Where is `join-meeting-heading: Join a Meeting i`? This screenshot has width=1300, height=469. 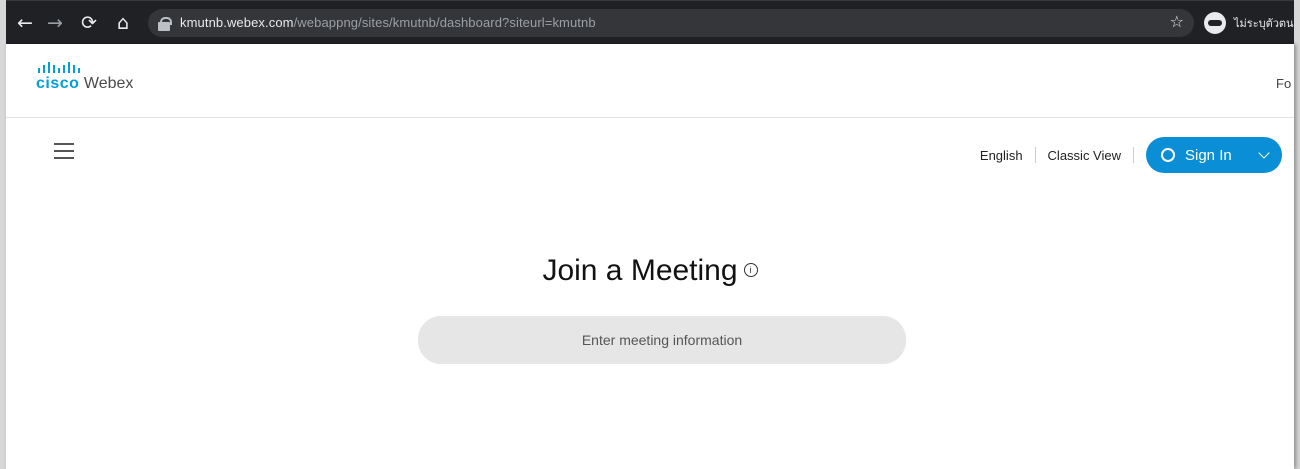 join-meeting-heading: Join a Meeting i is located at coordinates (650, 271).